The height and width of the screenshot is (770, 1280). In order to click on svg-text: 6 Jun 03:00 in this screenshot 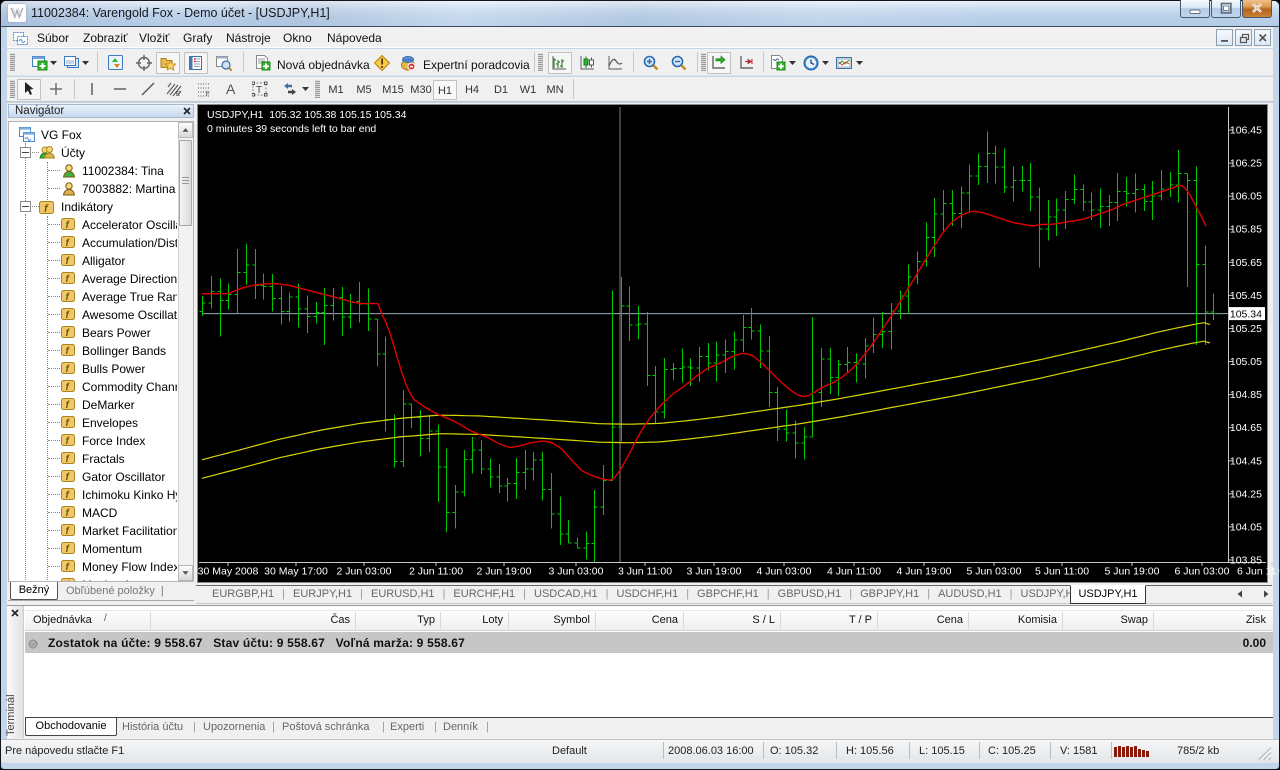, I will do `click(1202, 572)`.